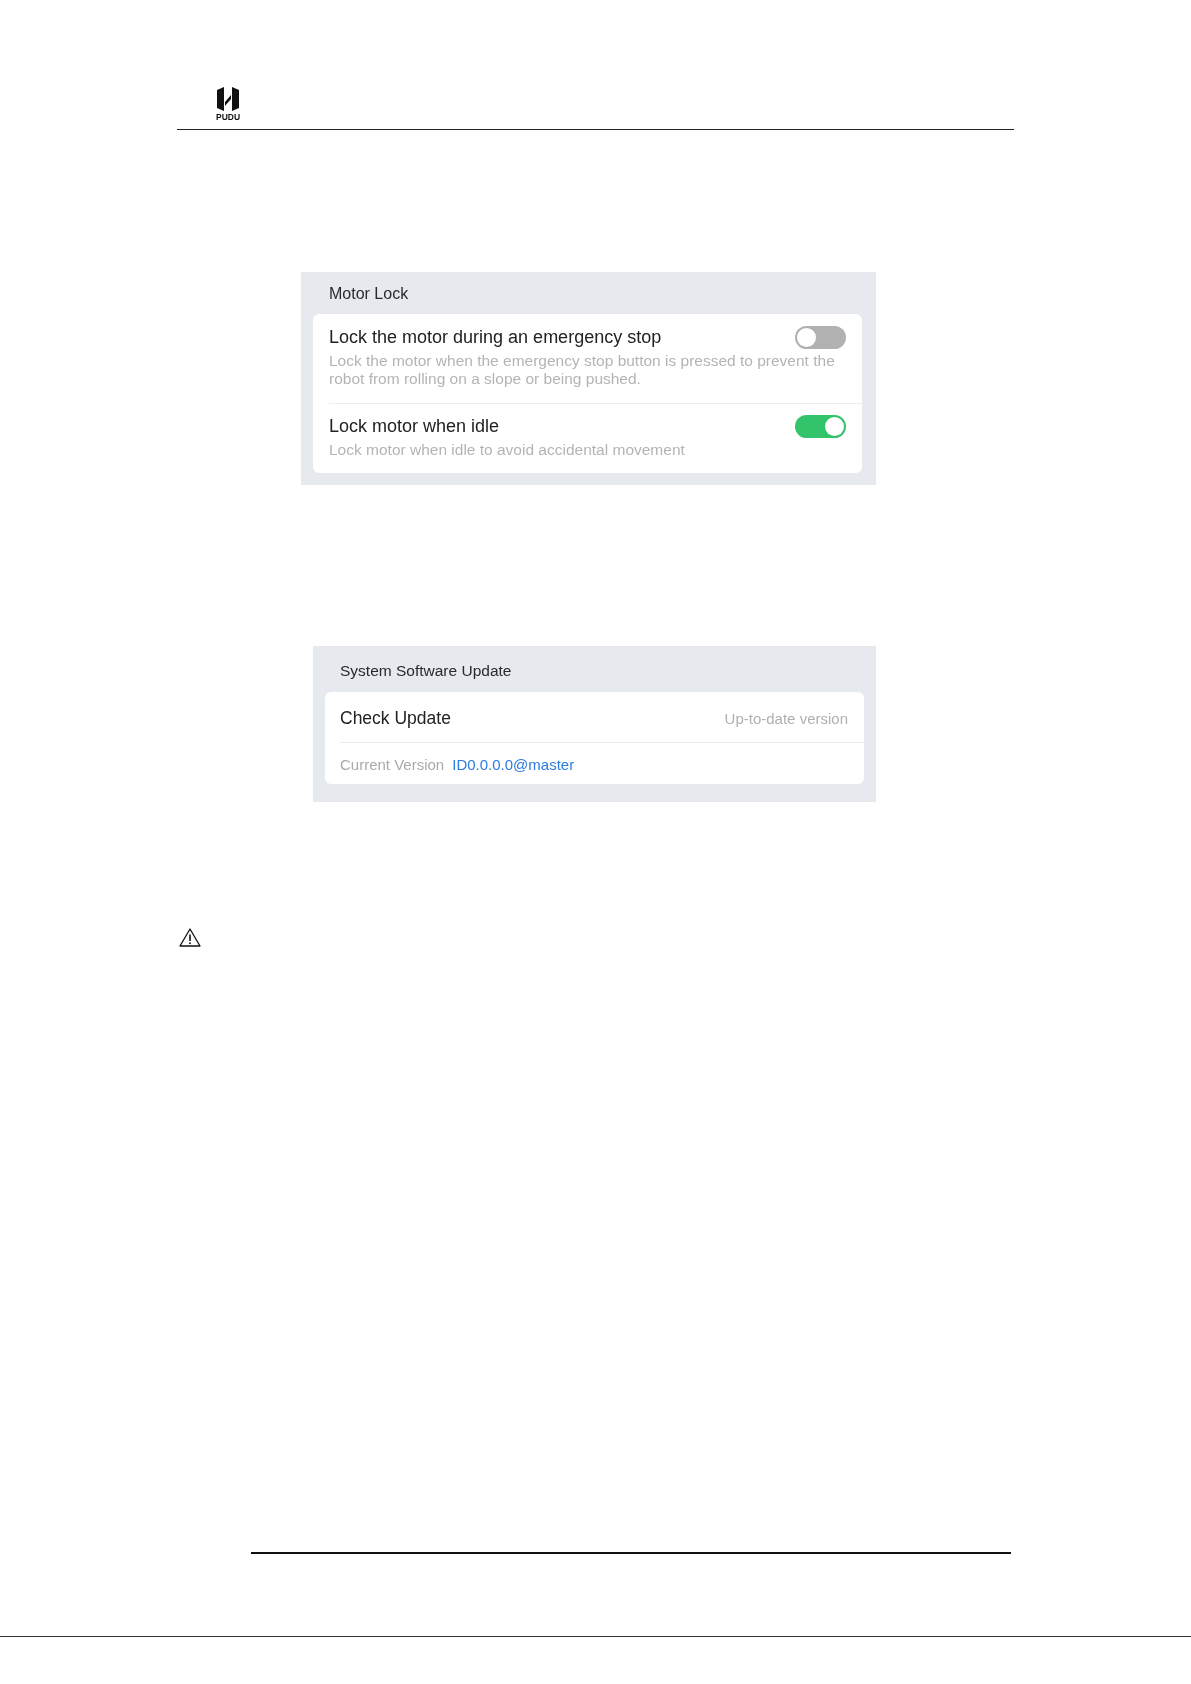  Describe the element at coordinates (392, 764) in the screenshot. I see `version-label: Current Version` at that location.